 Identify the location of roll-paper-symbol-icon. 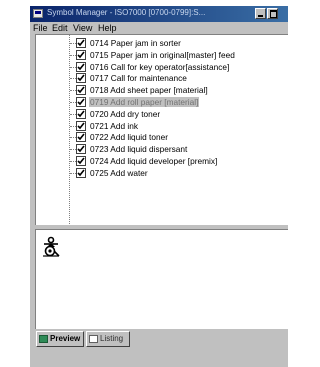
(51, 246).